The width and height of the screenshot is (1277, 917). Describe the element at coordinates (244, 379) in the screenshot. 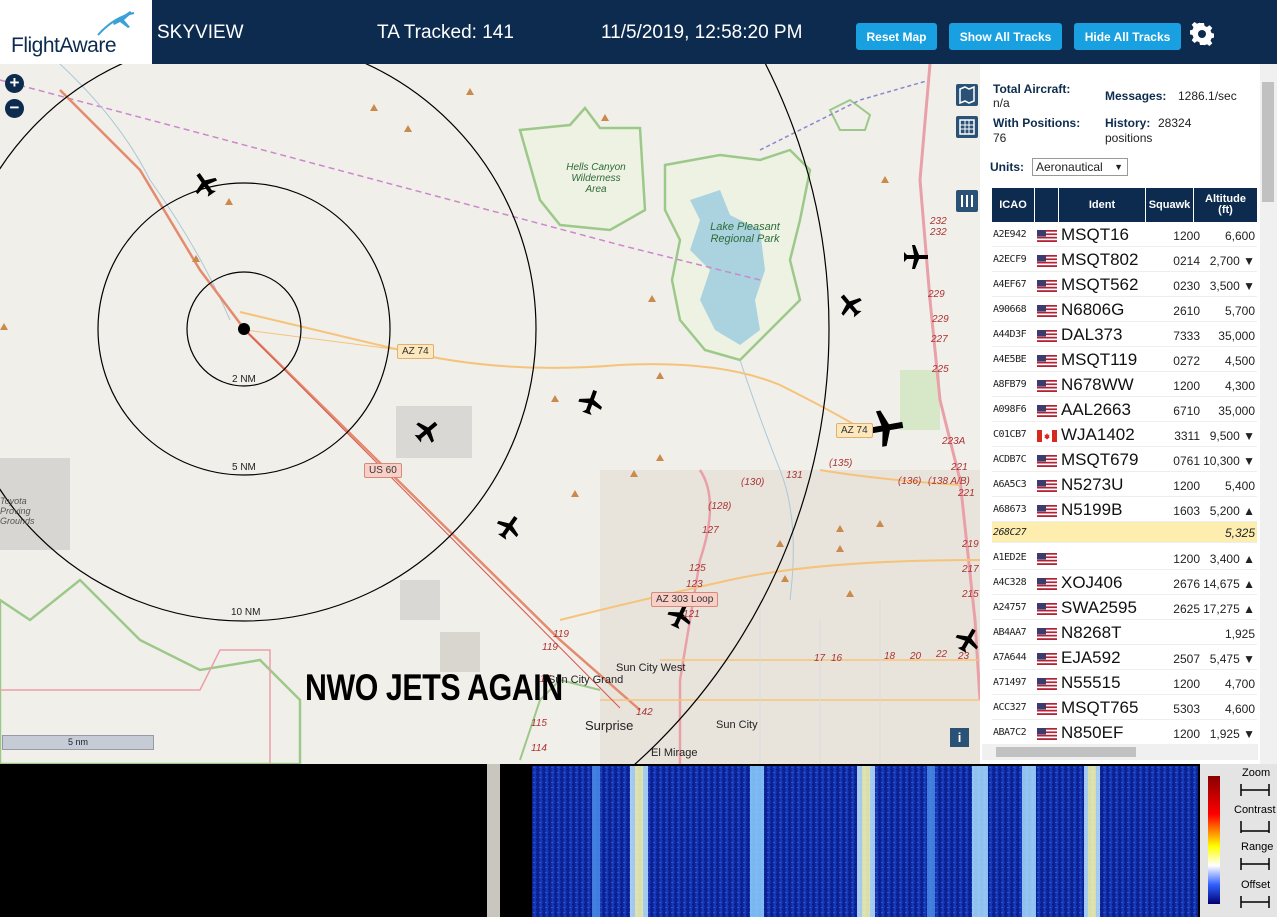

I see `ring-label-2nm: 2 NM` at that location.